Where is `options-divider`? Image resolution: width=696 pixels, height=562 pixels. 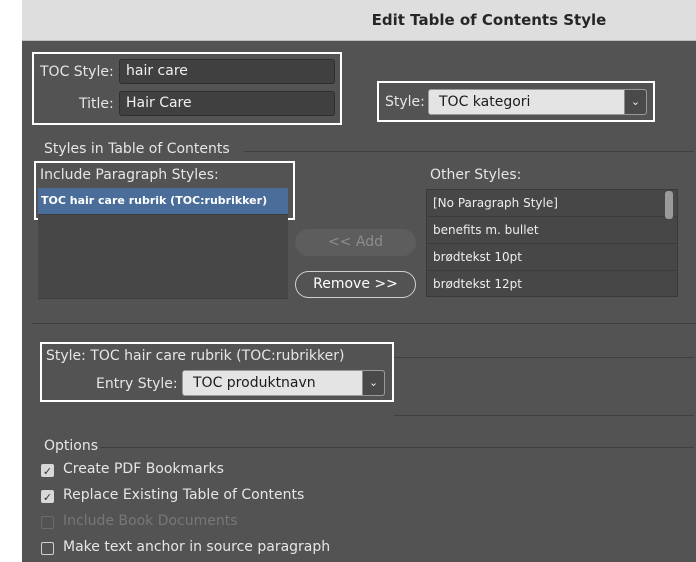 options-divider is located at coordinates (397, 447).